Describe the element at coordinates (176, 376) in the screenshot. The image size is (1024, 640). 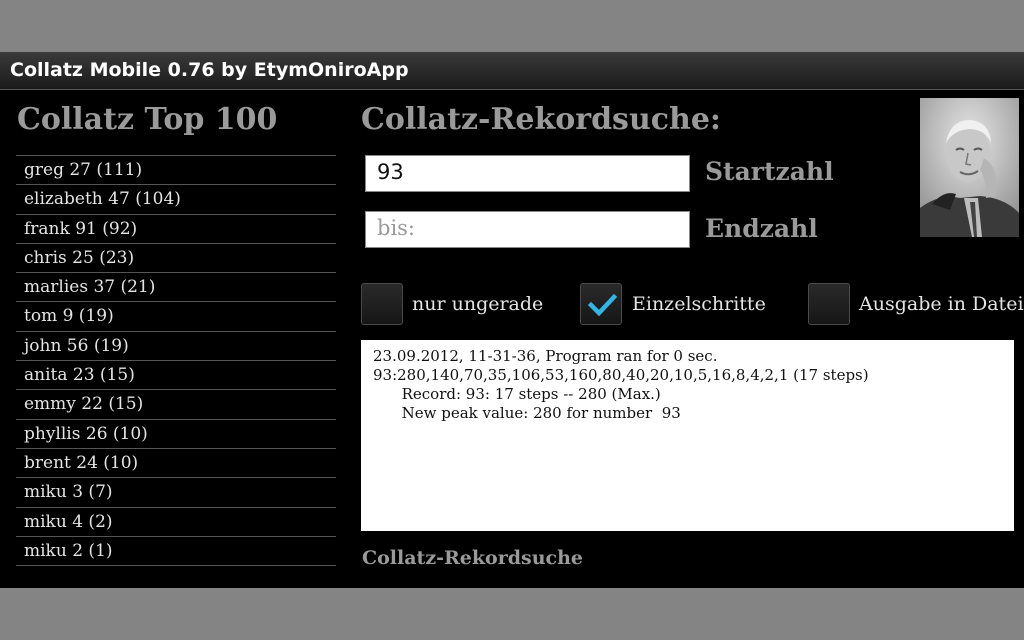
I see `list-item: anita 23 (15)` at that location.